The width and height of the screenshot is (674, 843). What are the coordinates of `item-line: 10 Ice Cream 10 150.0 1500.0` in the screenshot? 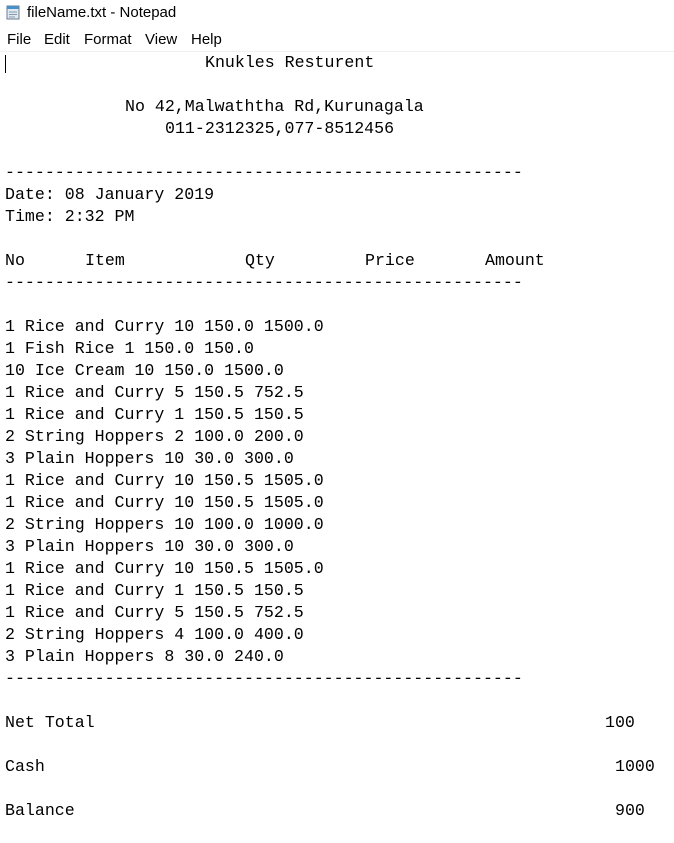 It's located at (144, 370).